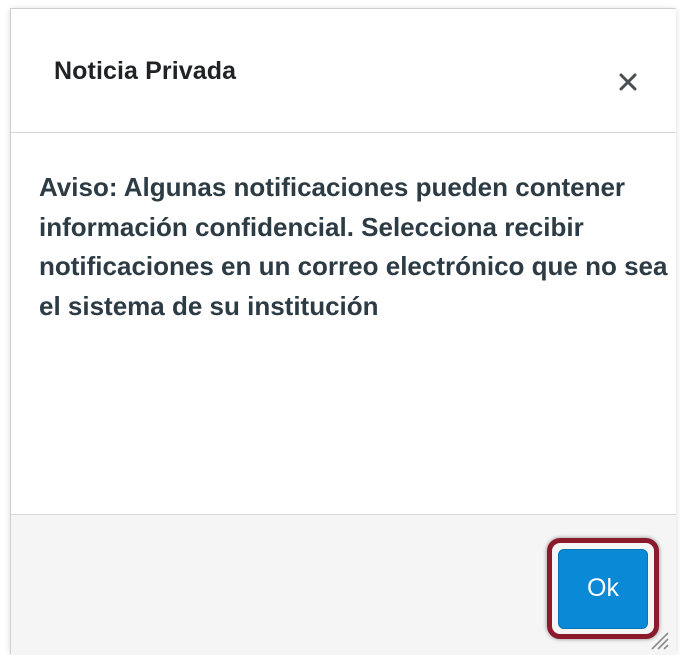  What do you see at coordinates (145, 71) in the screenshot?
I see `dialog-title: Noticia Privada` at bounding box center [145, 71].